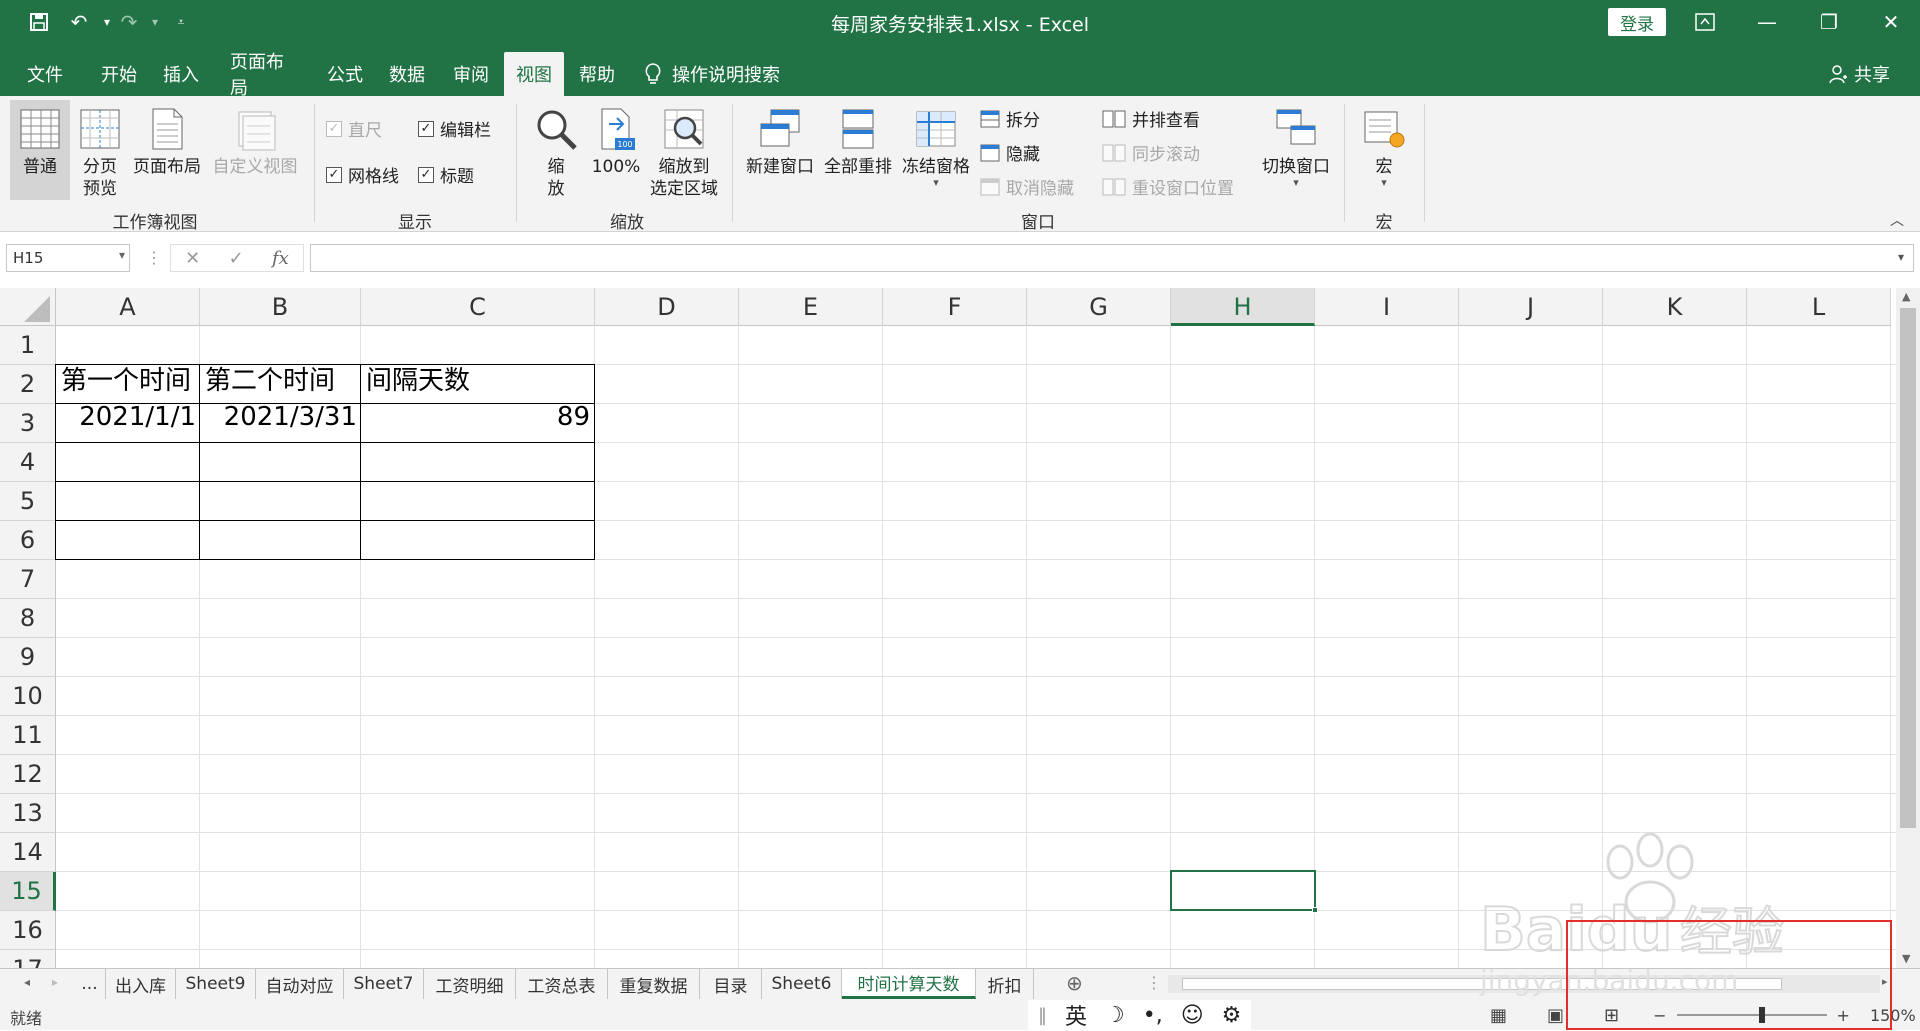 Image resolution: width=1920 pixels, height=1031 pixels. I want to click on column-header-B: B, so click(280, 307).